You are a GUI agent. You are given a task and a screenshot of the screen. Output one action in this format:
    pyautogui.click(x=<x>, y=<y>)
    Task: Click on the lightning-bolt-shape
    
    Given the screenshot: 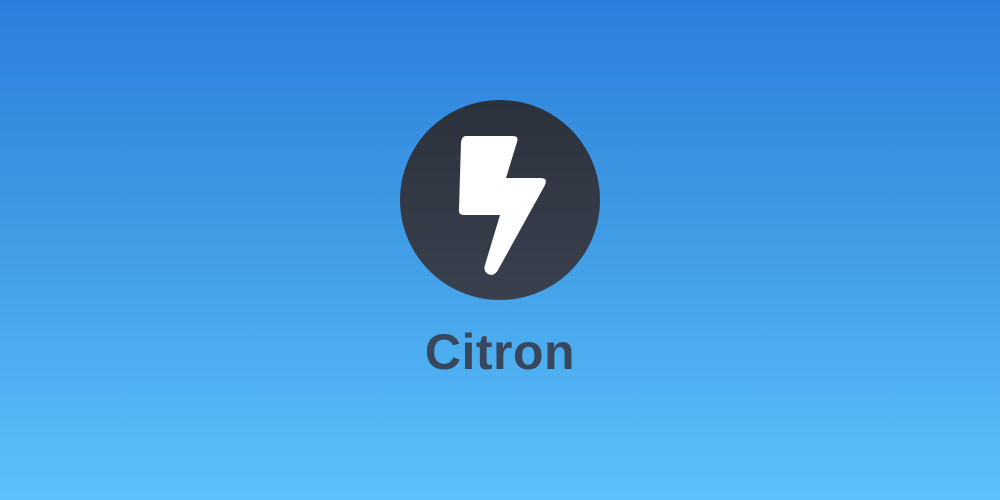 What is the action you would take?
    pyautogui.click(x=502, y=205)
    